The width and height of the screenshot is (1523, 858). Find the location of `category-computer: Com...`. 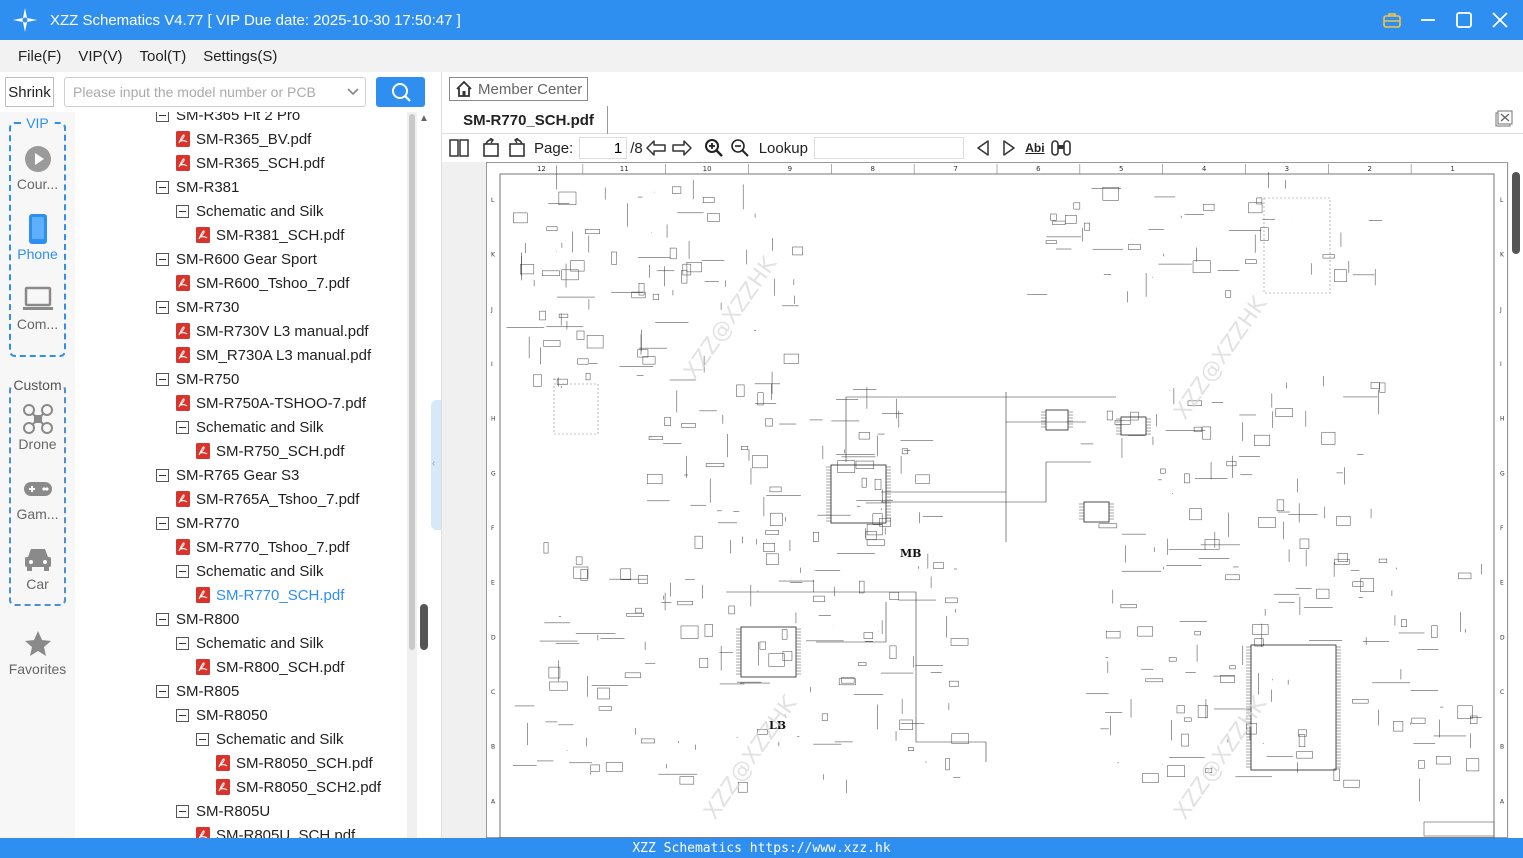

category-computer: Com... is located at coordinates (37, 307).